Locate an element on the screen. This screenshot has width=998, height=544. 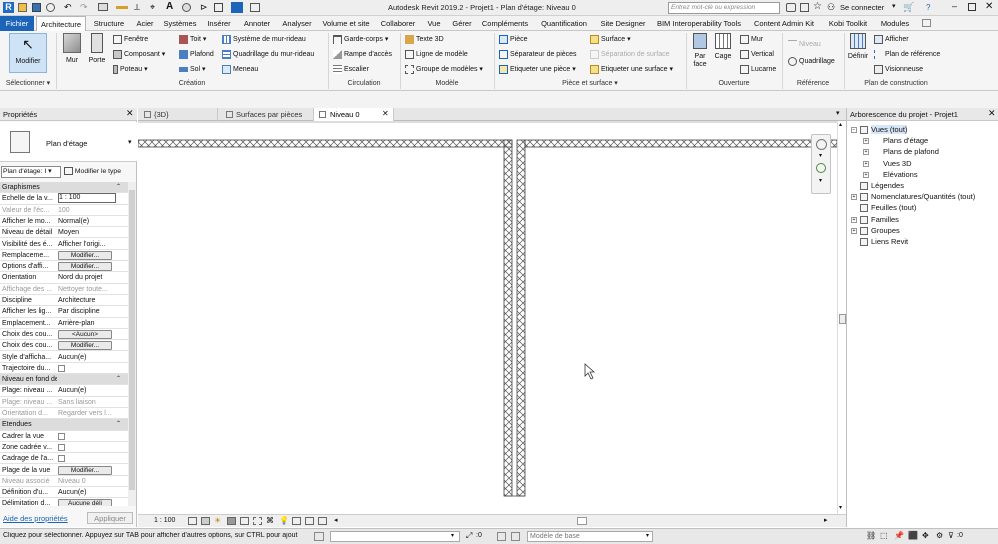
property-value: 100 is located at coordinates (87, 210).